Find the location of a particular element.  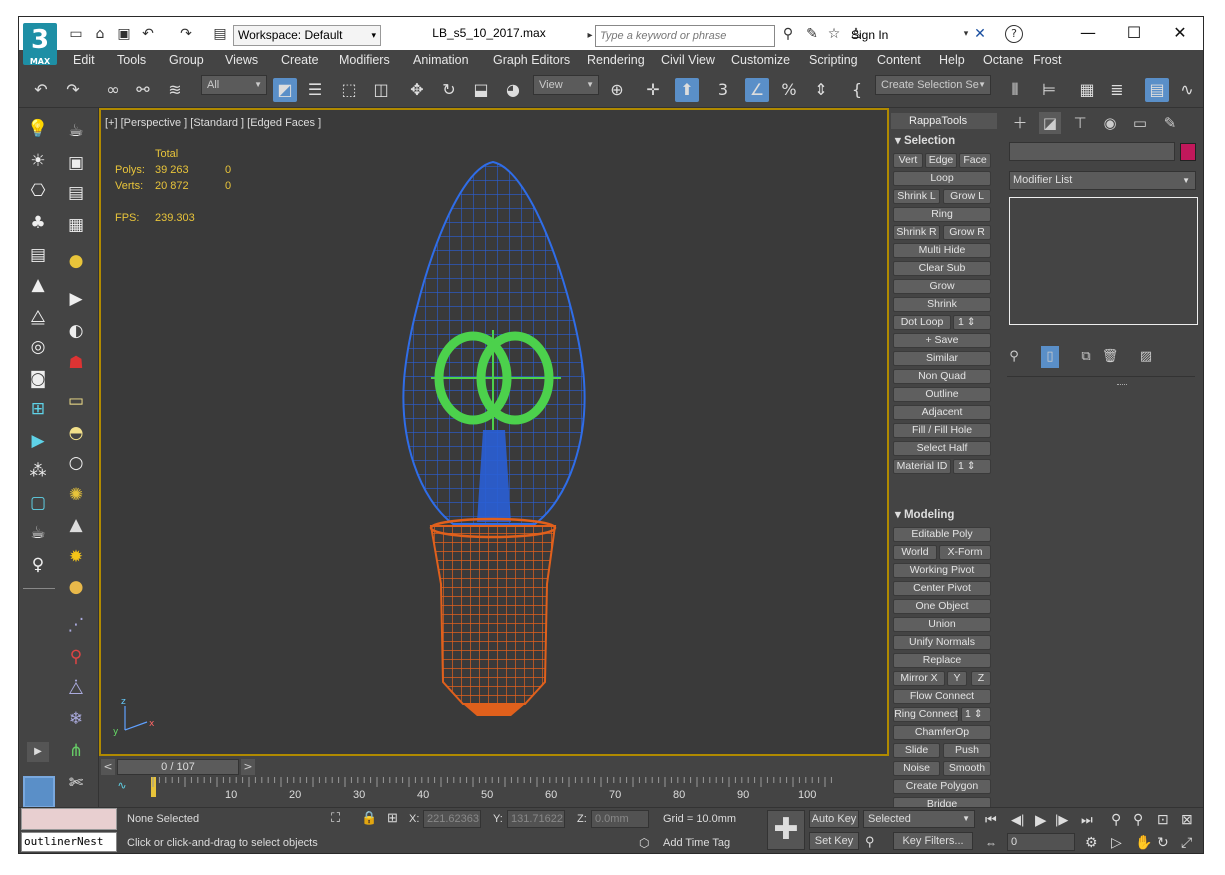

key-tangent-icon: ⚲ is located at coordinates (870, 842).